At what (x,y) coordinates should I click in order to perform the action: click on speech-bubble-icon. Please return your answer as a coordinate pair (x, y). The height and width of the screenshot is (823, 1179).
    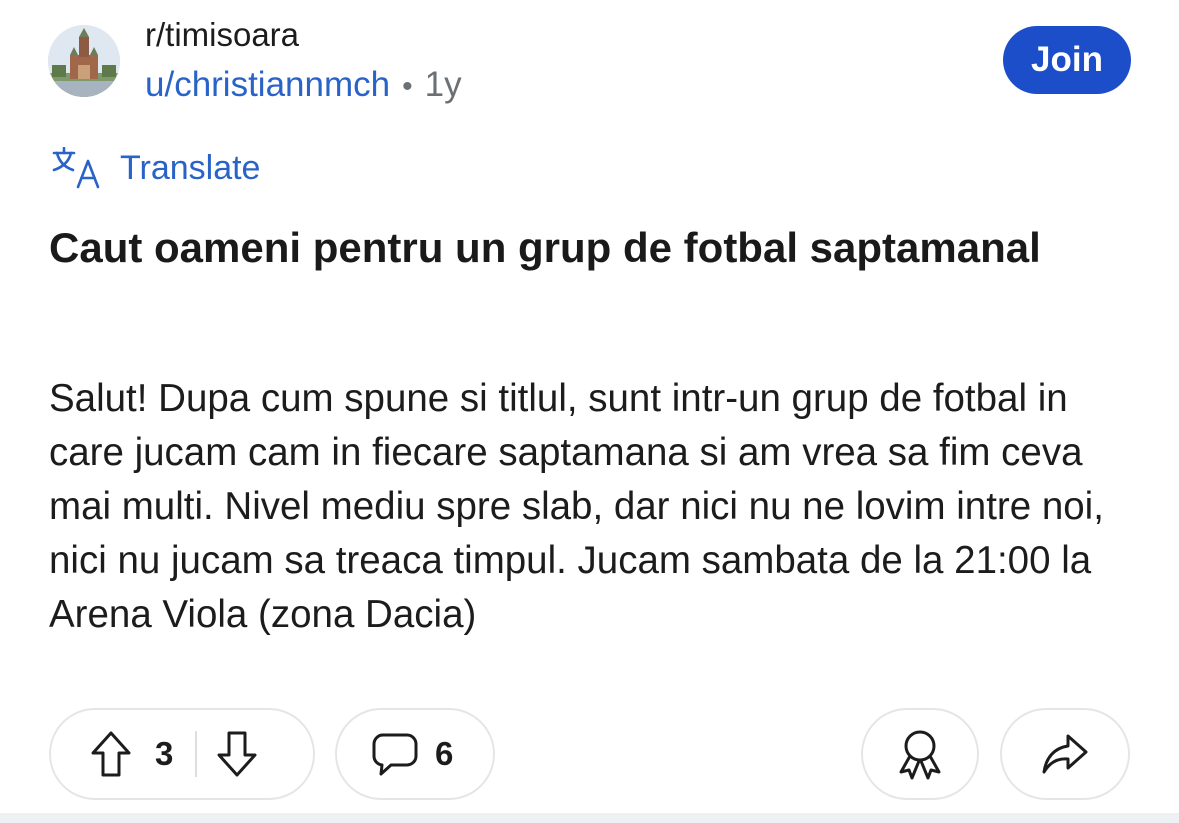
    Looking at the image, I should click on (395, 754).